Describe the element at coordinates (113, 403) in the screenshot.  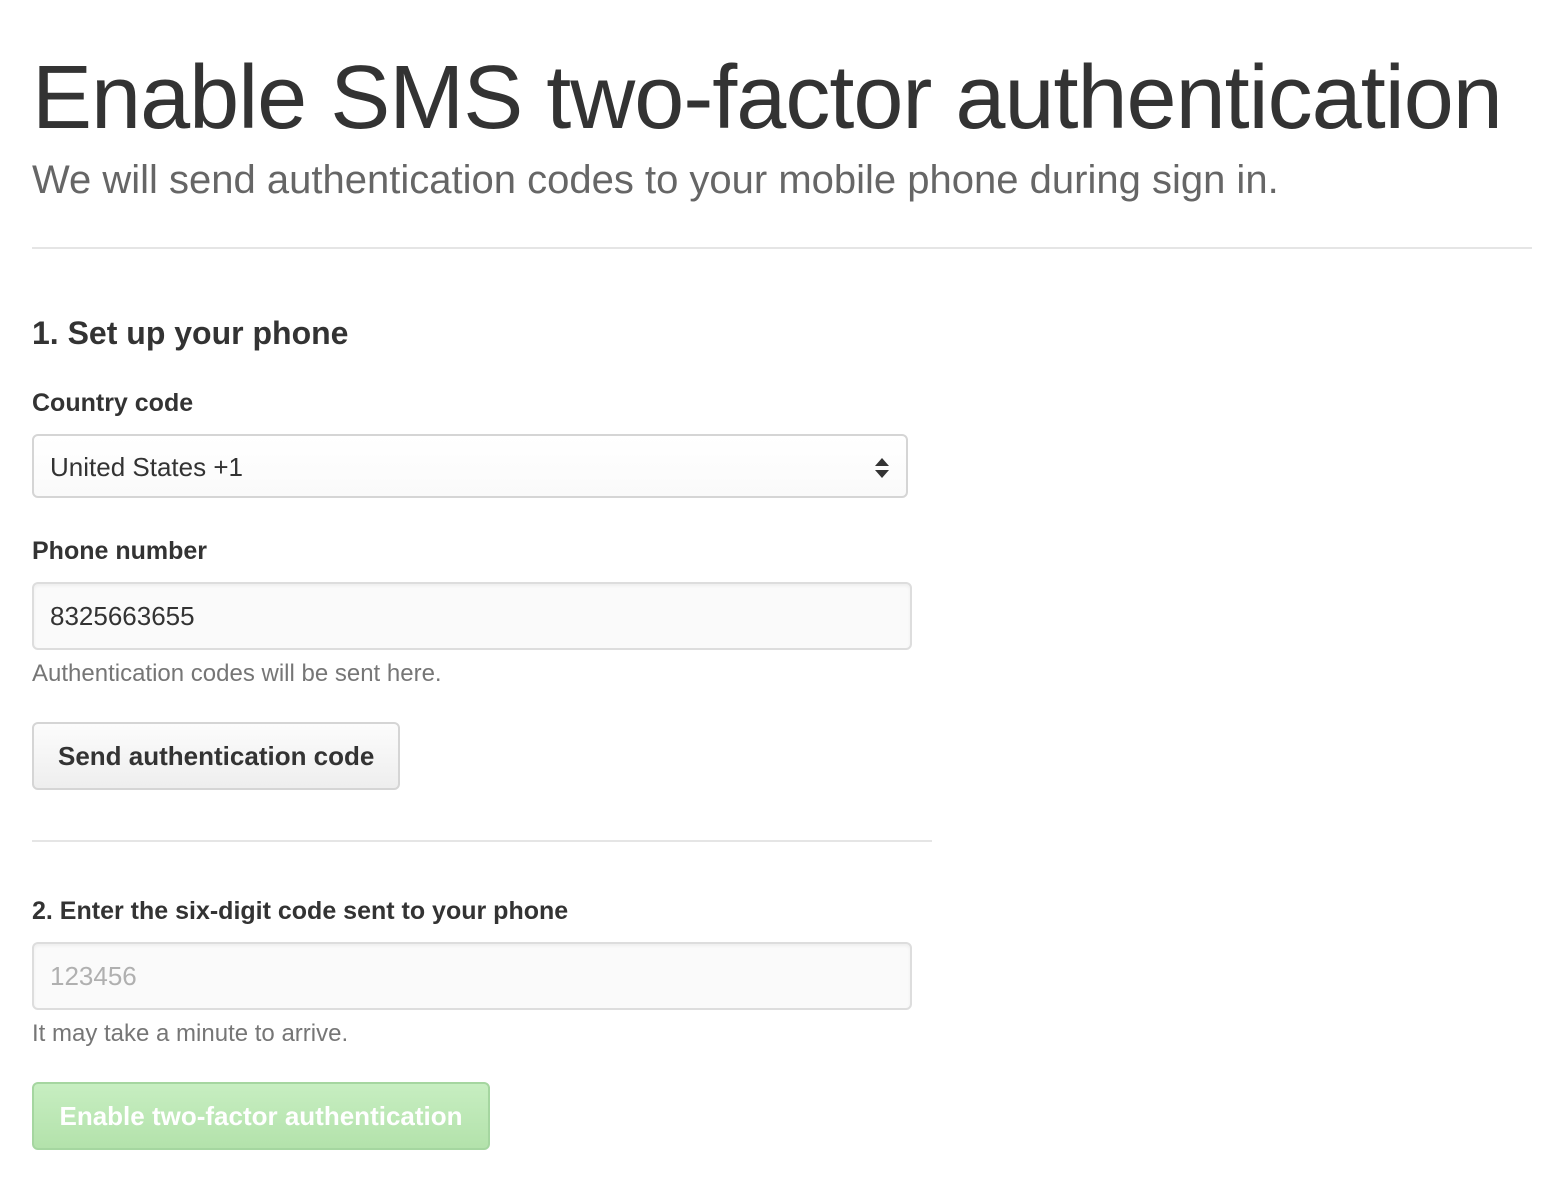
I see `country-code-label: Country code` at that location.